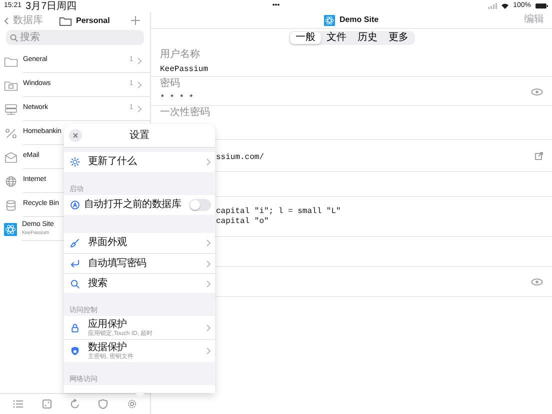  Describe the element at coordinates (51, 7) in the screenshot. I see `date-text: 3月7日周四` at that location.